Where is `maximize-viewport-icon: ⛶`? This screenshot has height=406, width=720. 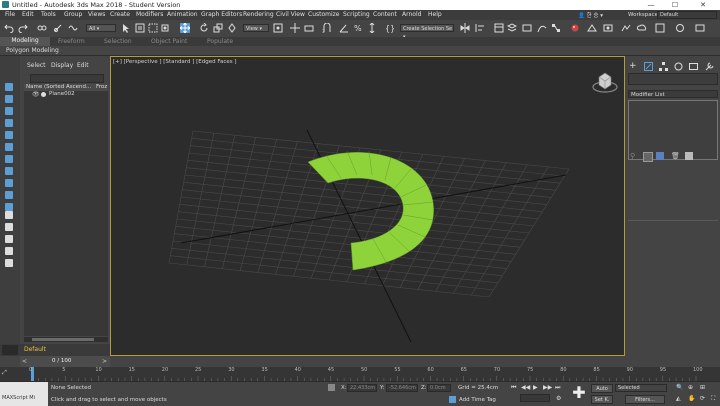 maximize-viewport-icon: ⛶ is located at coordinates (713, 399).